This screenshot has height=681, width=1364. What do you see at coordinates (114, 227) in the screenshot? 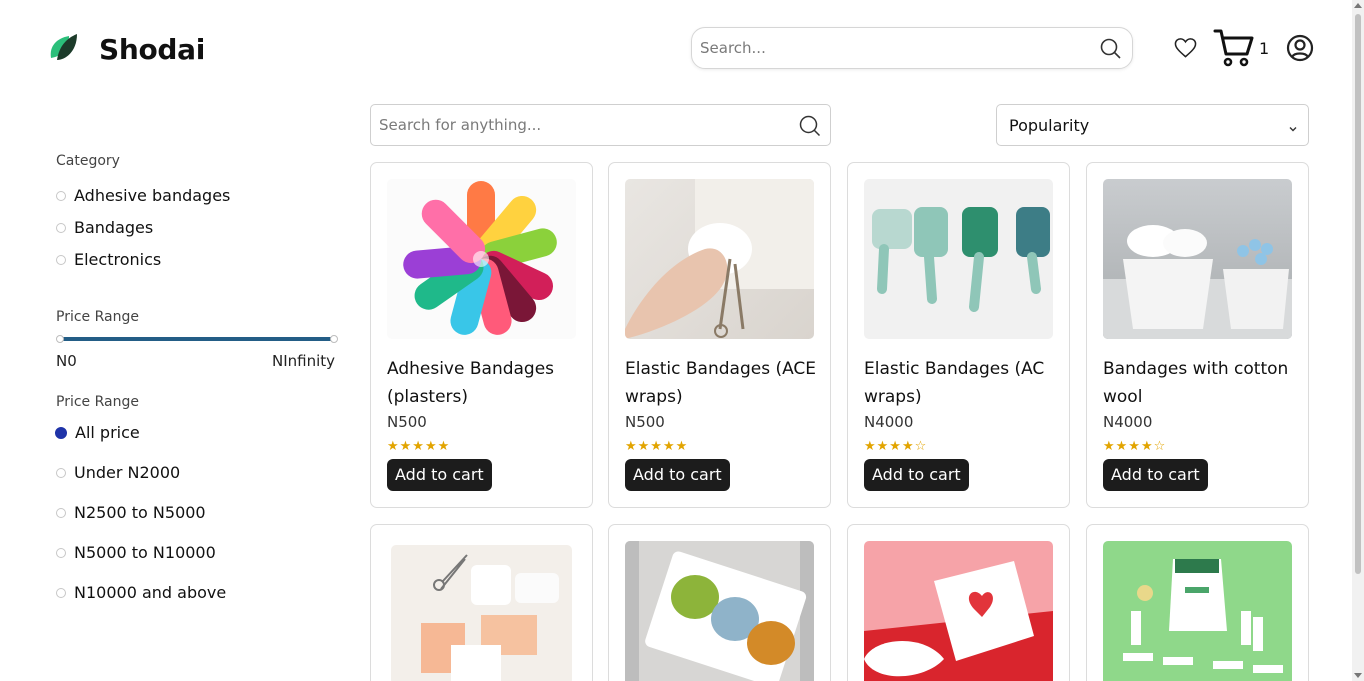
I see `category-label: Bandages` at bounding box center [114, 227].